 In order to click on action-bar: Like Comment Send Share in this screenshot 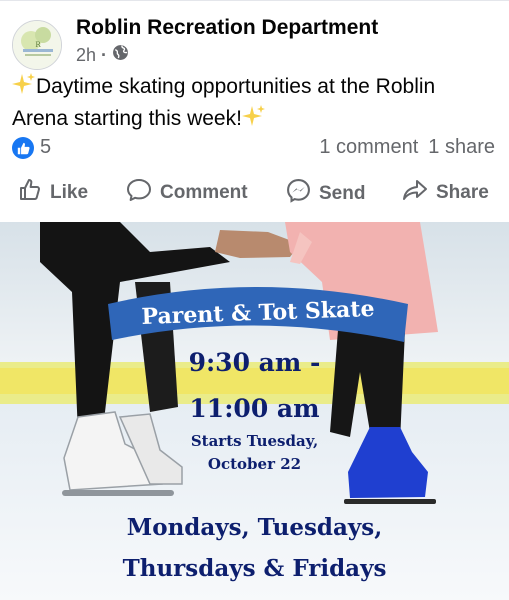, I will do `click(254, 193)`.